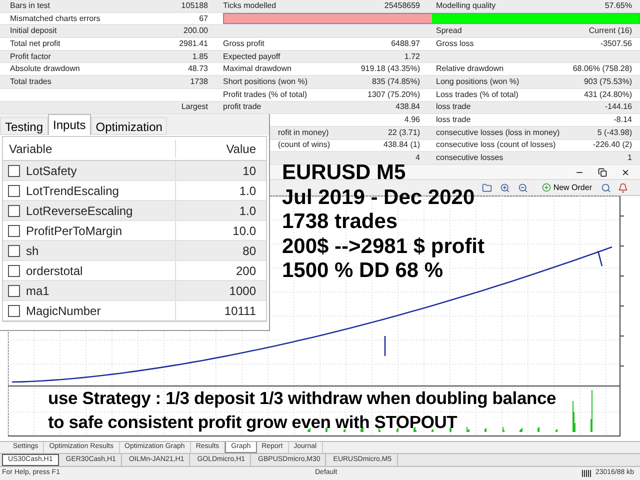 The height and width of the screenshot is (480, 640). Describe the element at coordinates (478, 82) in the screenshot. I see `report-label: Long positions (won %)` at that location.